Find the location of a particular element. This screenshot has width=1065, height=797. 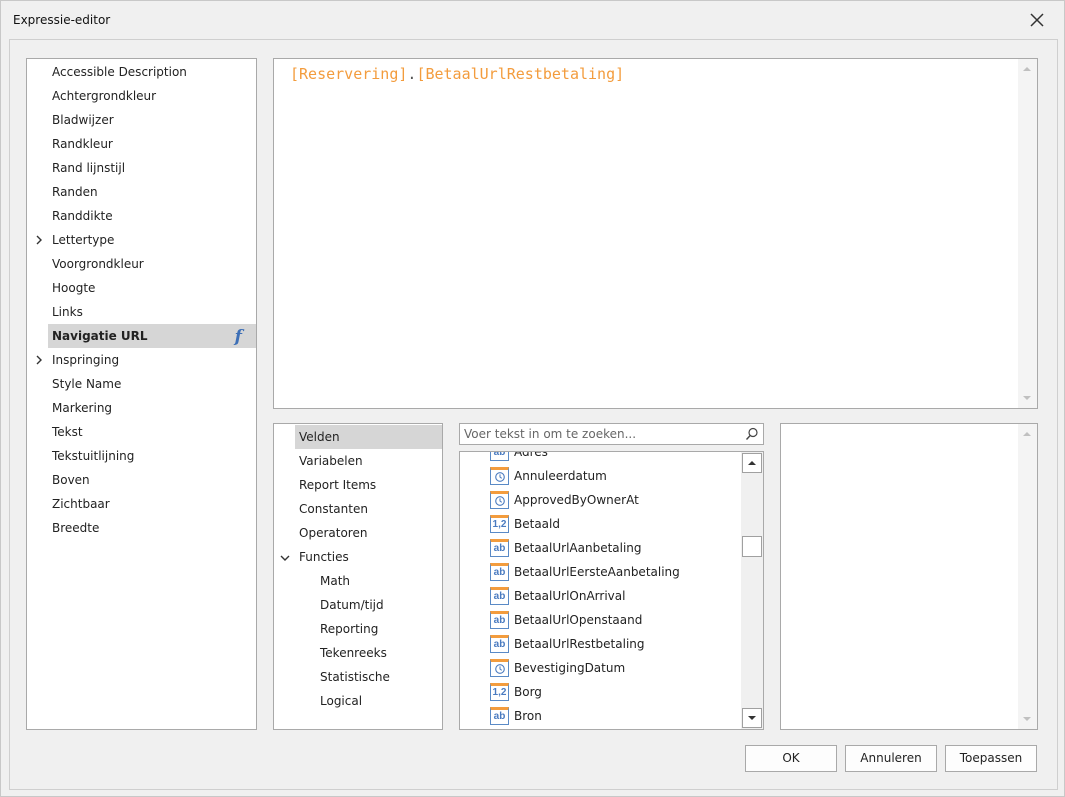

property-item: Achtergrondkleur is located at coordinates (141, 96).